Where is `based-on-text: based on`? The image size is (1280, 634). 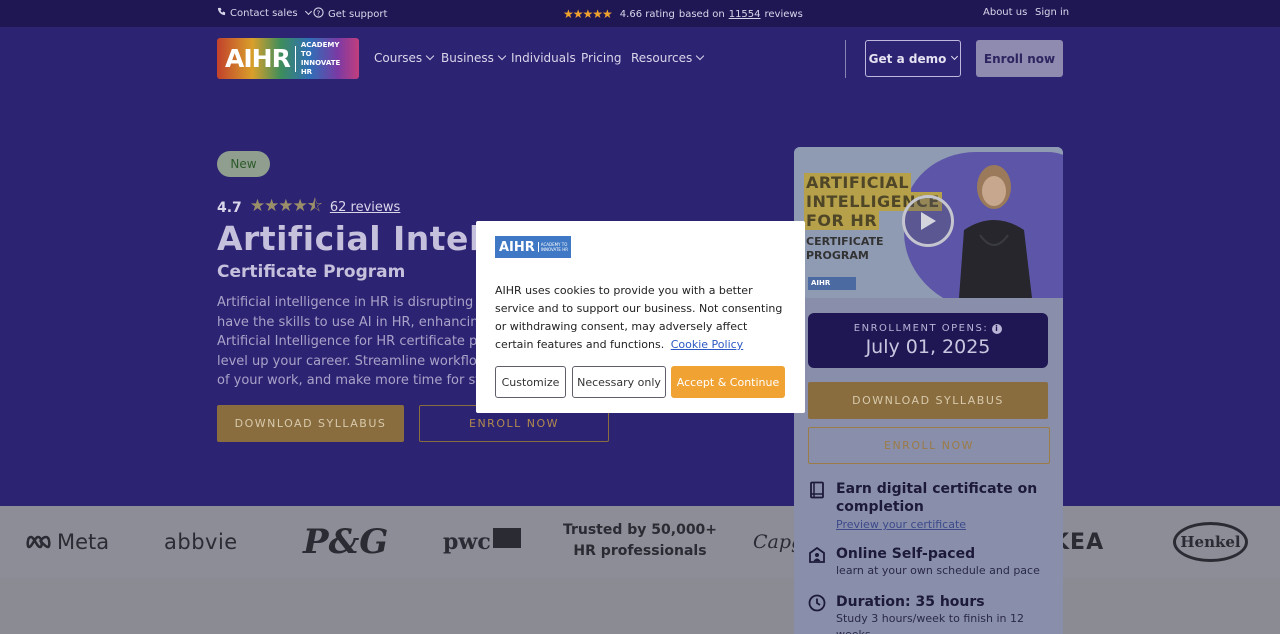
based-on-text: based on is located at coordinates (701, 14).